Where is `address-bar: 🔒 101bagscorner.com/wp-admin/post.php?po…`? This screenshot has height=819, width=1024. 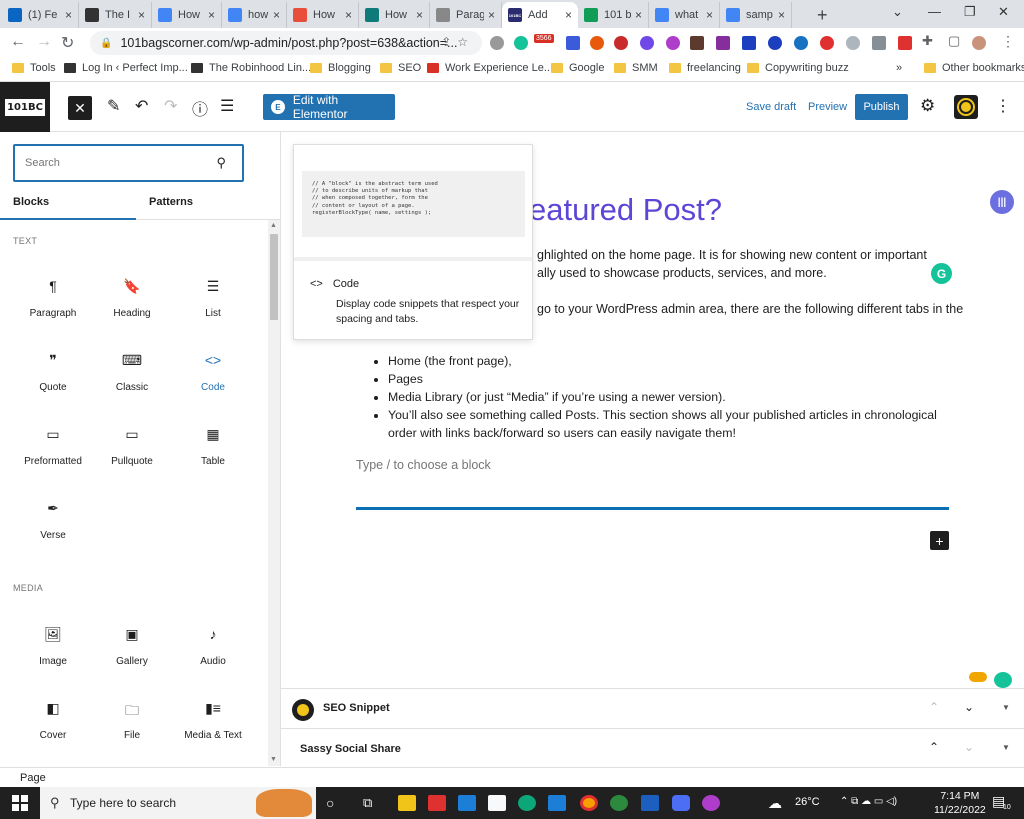
address-bar: 🔒 101bagscorner.com/wp-admin/post.php?po… is located at coordinates (286, 43).